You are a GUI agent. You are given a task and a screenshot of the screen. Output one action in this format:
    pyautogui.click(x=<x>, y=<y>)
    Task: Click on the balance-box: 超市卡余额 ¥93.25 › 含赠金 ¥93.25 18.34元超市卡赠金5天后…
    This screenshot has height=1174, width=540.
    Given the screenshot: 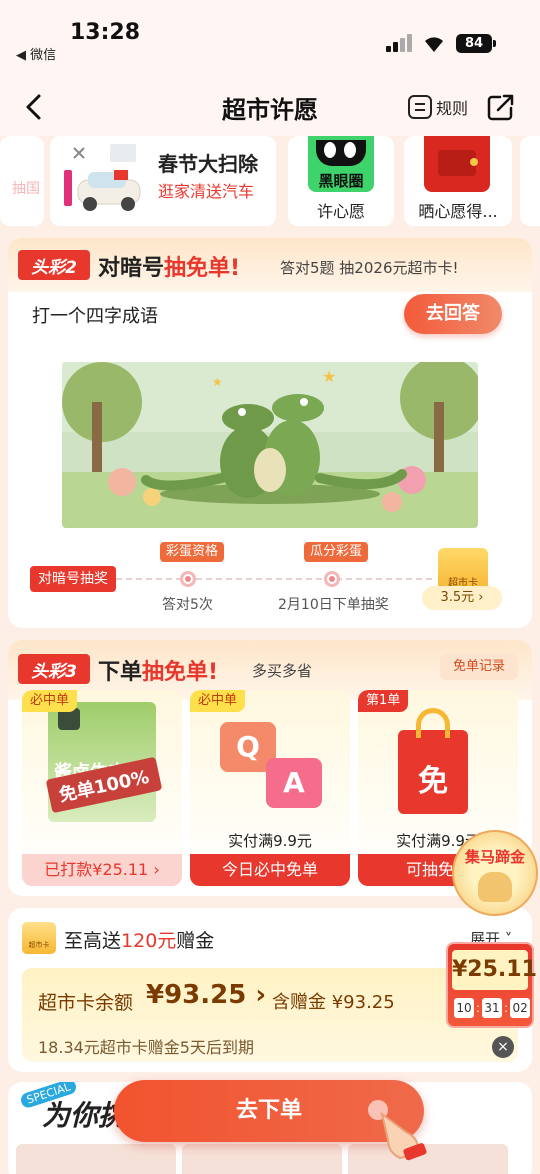 What is the action you would take?
    pyautogui.click(x=270, y=1015)
    